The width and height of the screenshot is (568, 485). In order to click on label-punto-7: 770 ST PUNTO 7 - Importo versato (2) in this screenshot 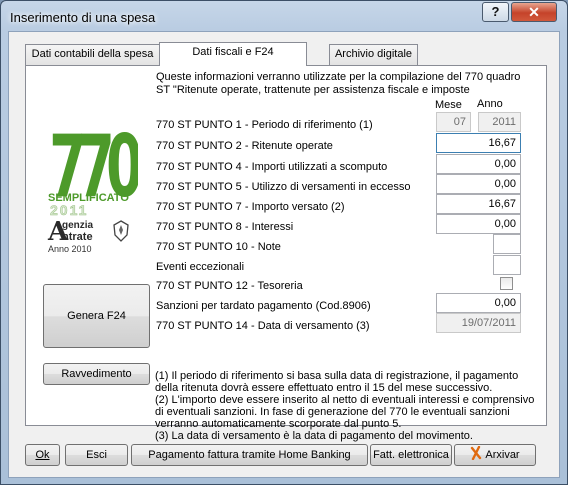, I will do `click(250, 207)`.